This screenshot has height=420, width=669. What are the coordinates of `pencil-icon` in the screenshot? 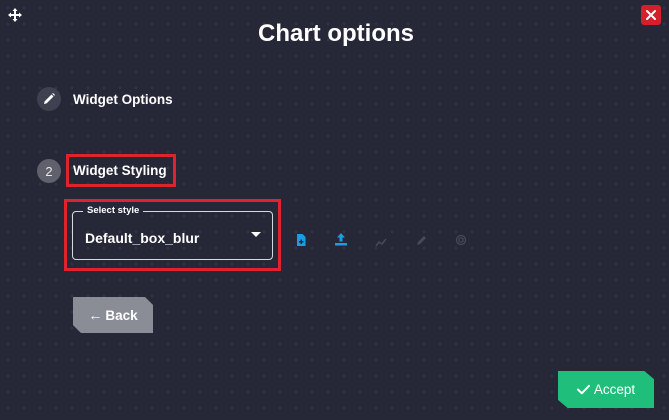 It's located at (49, 99).